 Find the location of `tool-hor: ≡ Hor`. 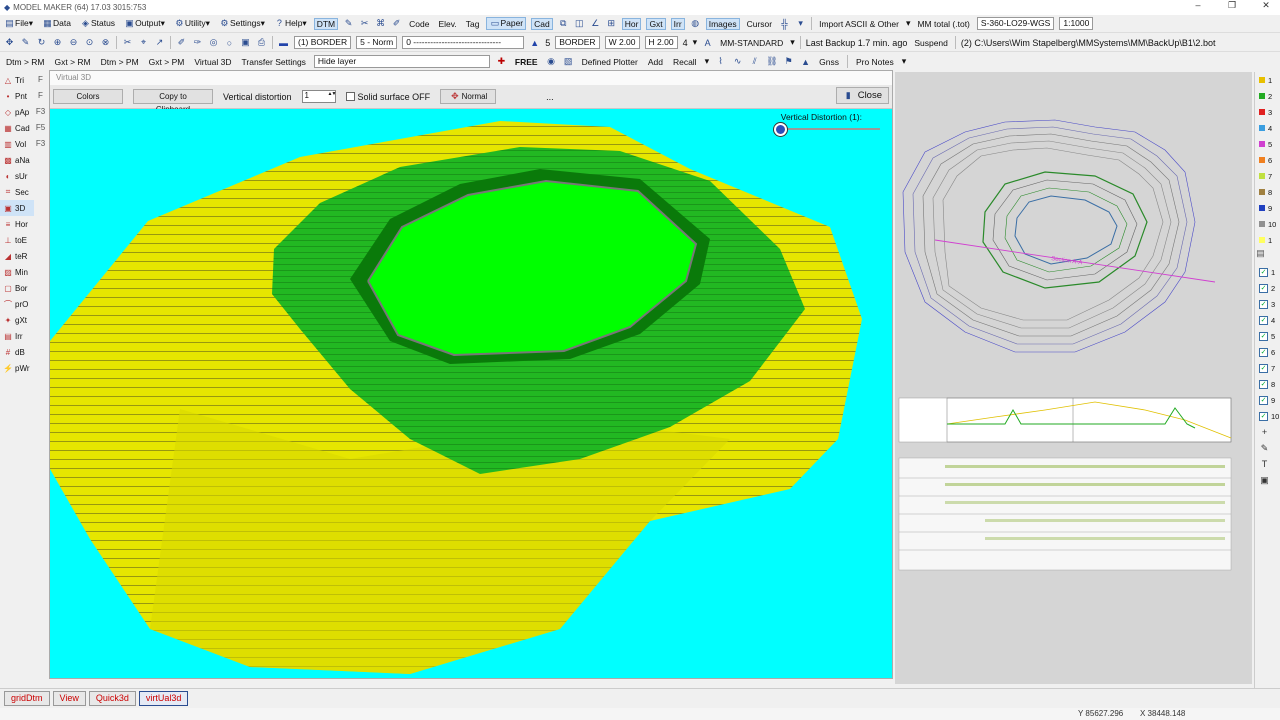

tool-hor: ≡ Hor is located at coordinates (17, 224).